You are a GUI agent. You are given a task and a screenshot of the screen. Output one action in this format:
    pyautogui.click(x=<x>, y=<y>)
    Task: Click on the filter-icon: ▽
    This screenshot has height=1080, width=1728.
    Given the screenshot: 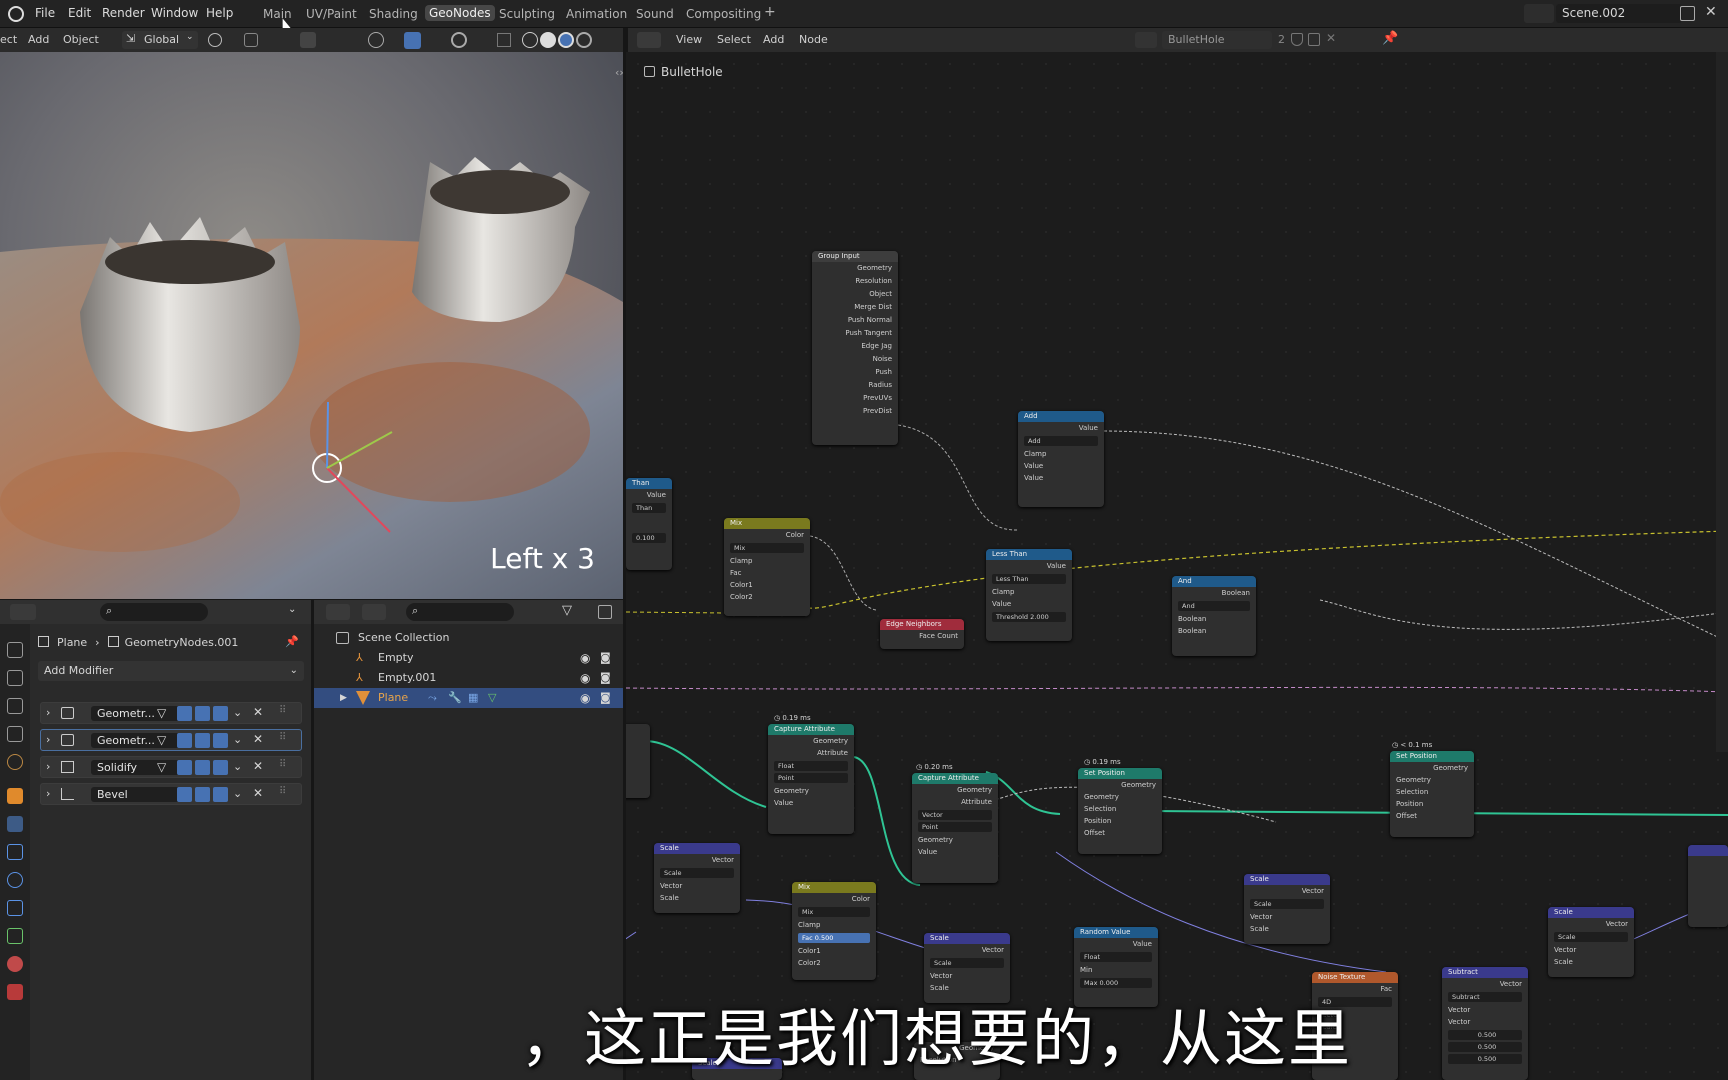 What is the action you would take?
    pyautogui.click(x=567, y=610)
    